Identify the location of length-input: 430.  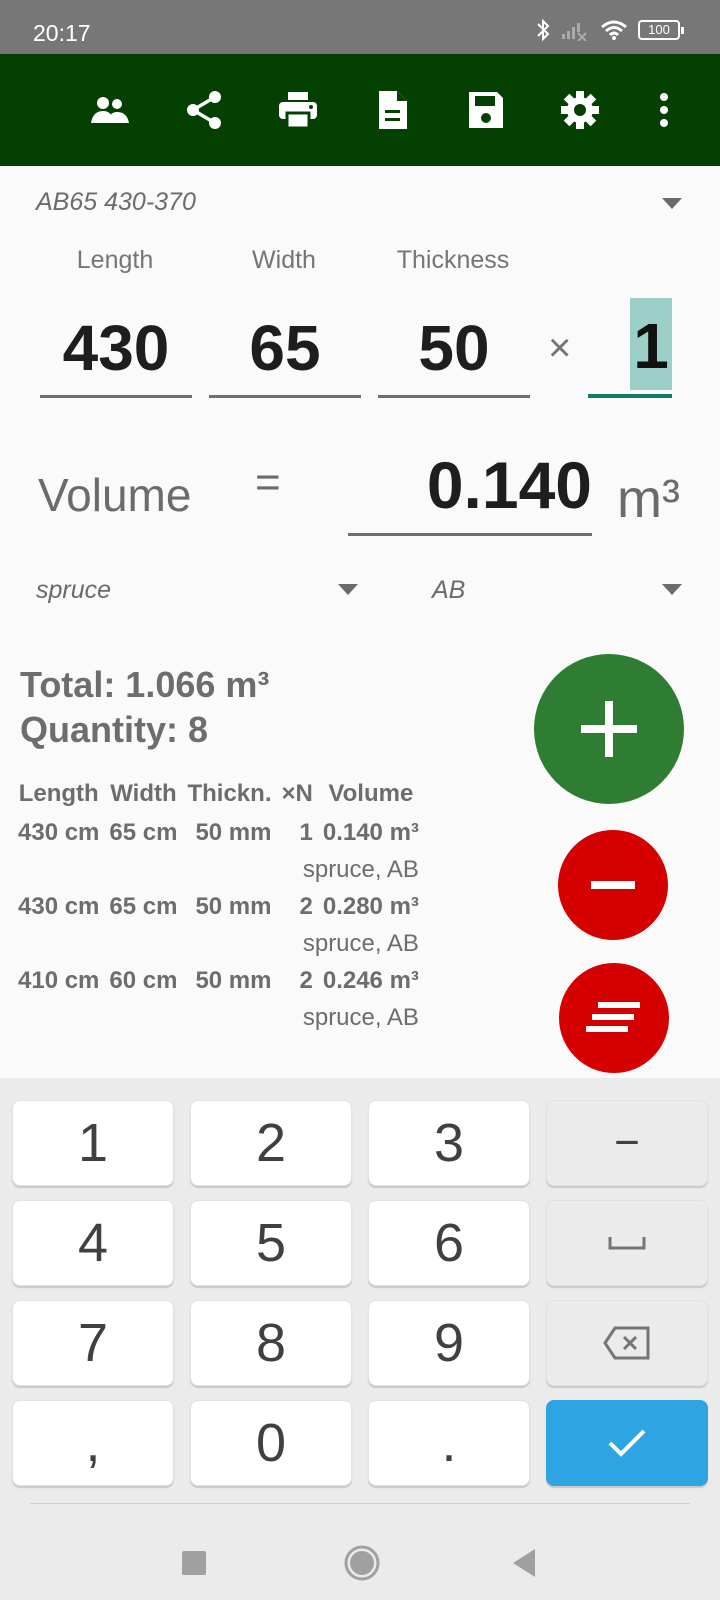
(116, 352).